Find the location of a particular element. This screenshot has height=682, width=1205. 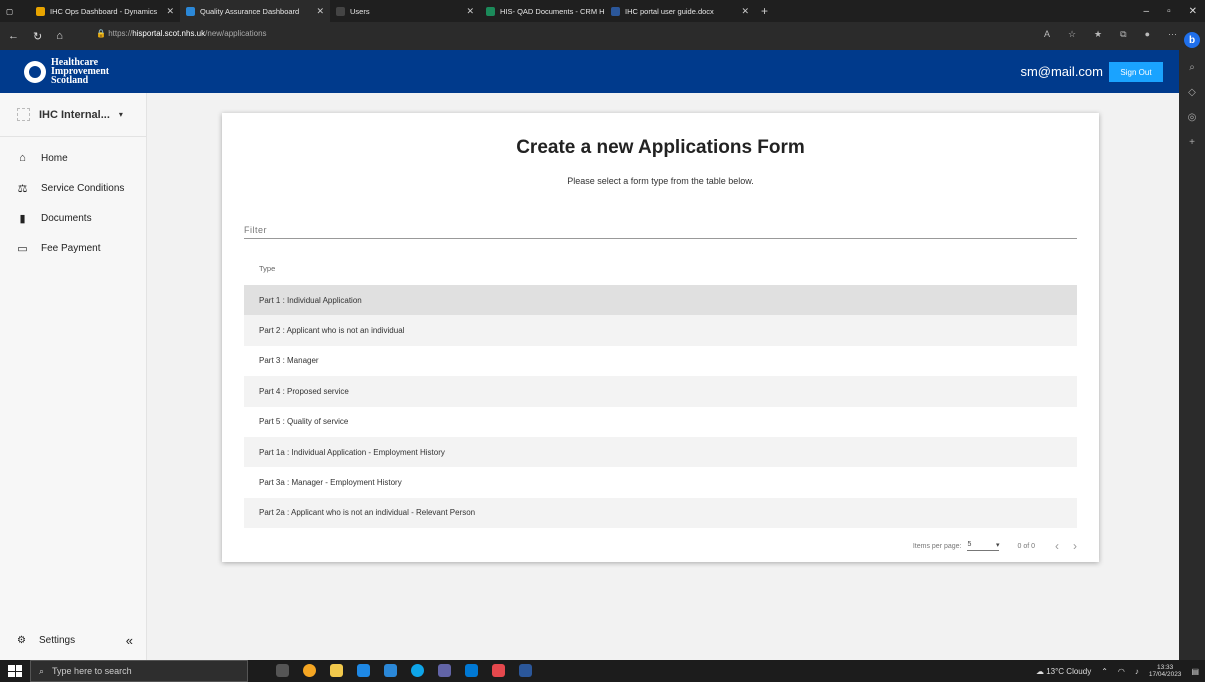

tab-title: IHC portal user guide.docx is located at coordinates (669, 11).